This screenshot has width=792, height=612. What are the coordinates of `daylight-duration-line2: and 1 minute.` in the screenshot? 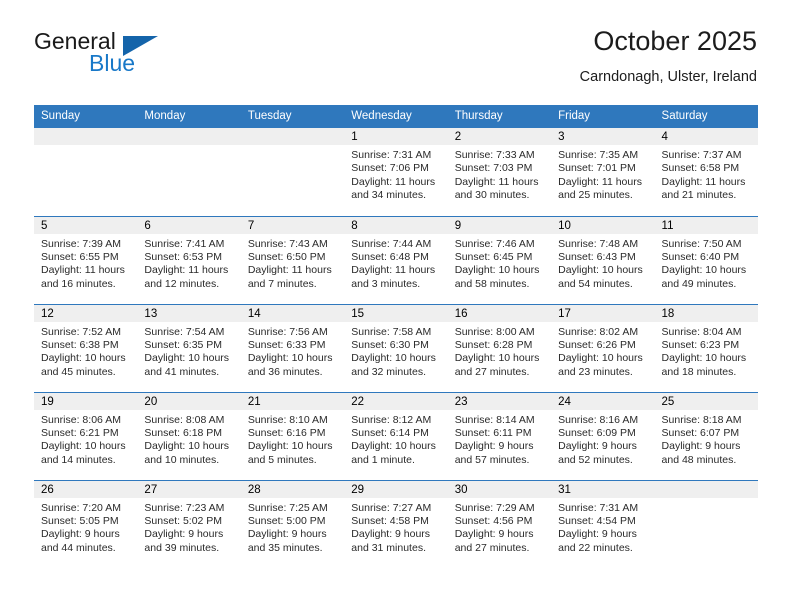 It's located at (383, 459).